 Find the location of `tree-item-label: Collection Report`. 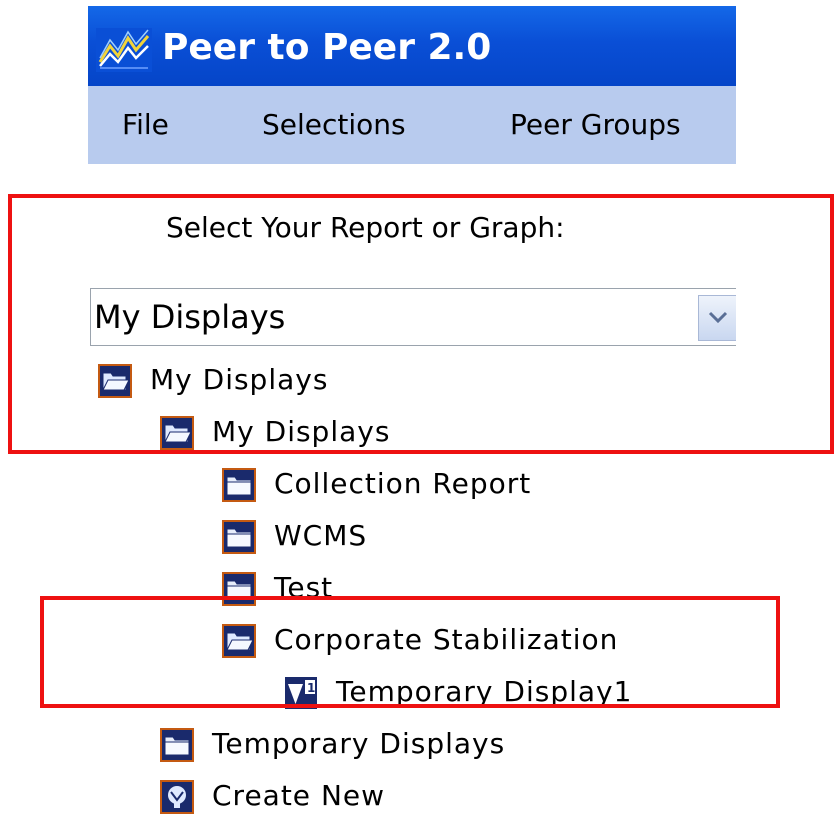

tree-item-label: Collection Report is located at coordinates (403, 483).